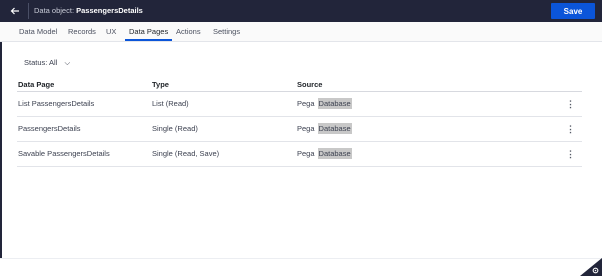 The height and width of the screenshot is (276, 602). Describe the element at coordinates (49, 129) in the screenshot. I see `data-page-name: PassengersDetails` at that location.